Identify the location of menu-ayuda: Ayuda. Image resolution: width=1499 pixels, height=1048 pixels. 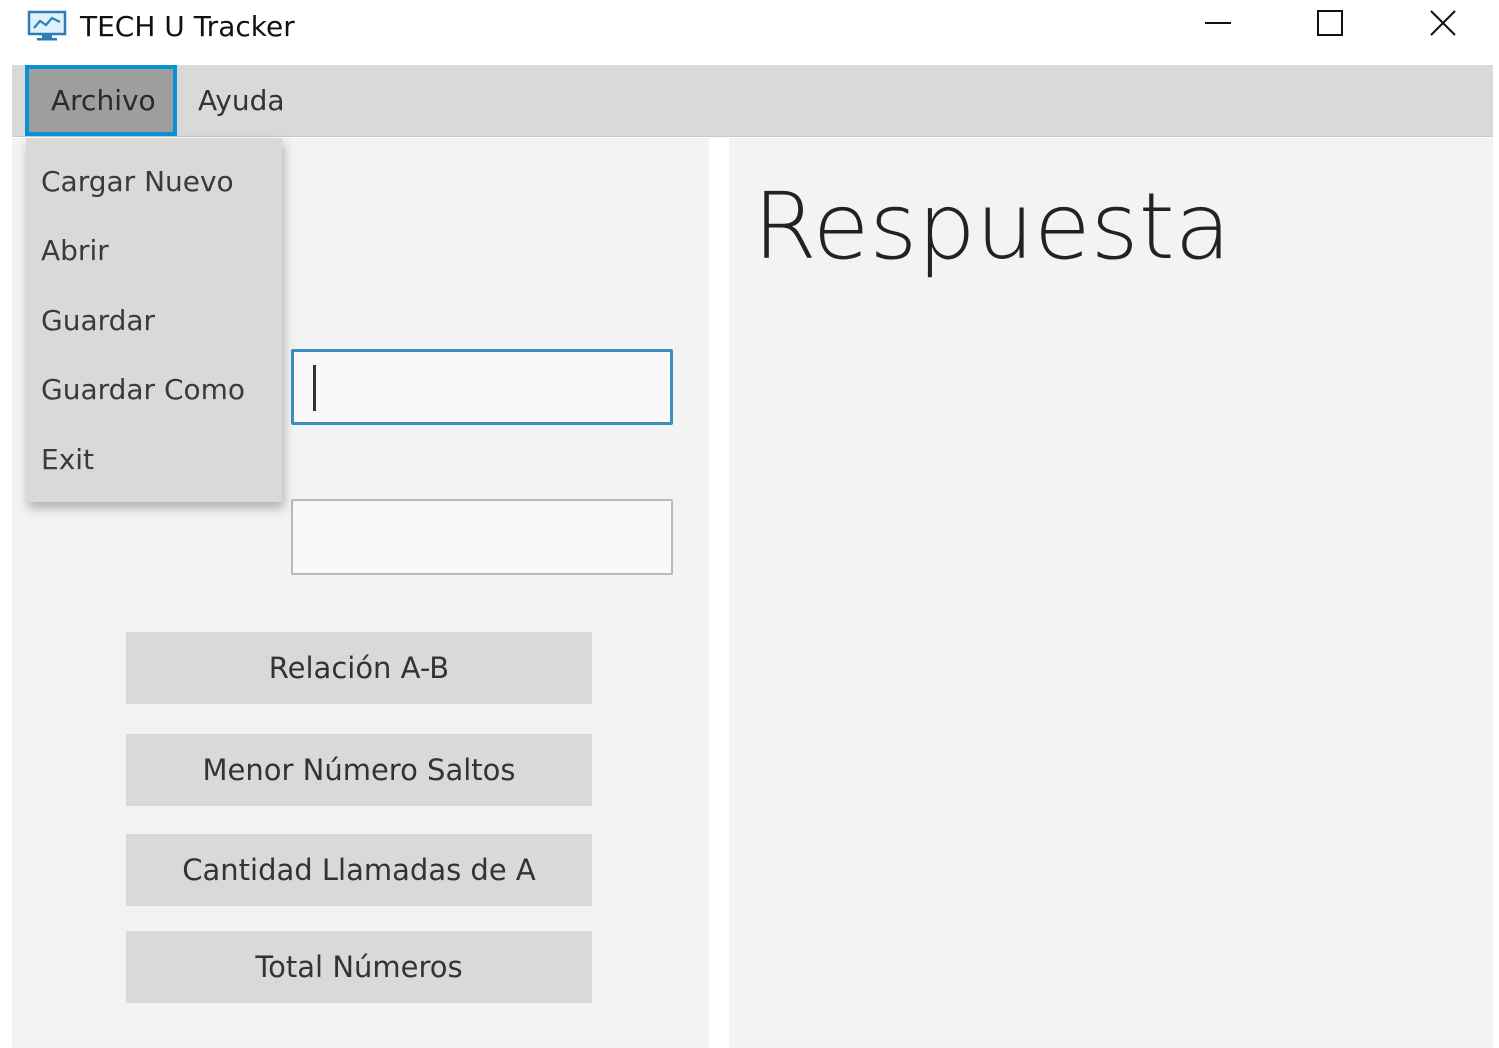
(253, 100).